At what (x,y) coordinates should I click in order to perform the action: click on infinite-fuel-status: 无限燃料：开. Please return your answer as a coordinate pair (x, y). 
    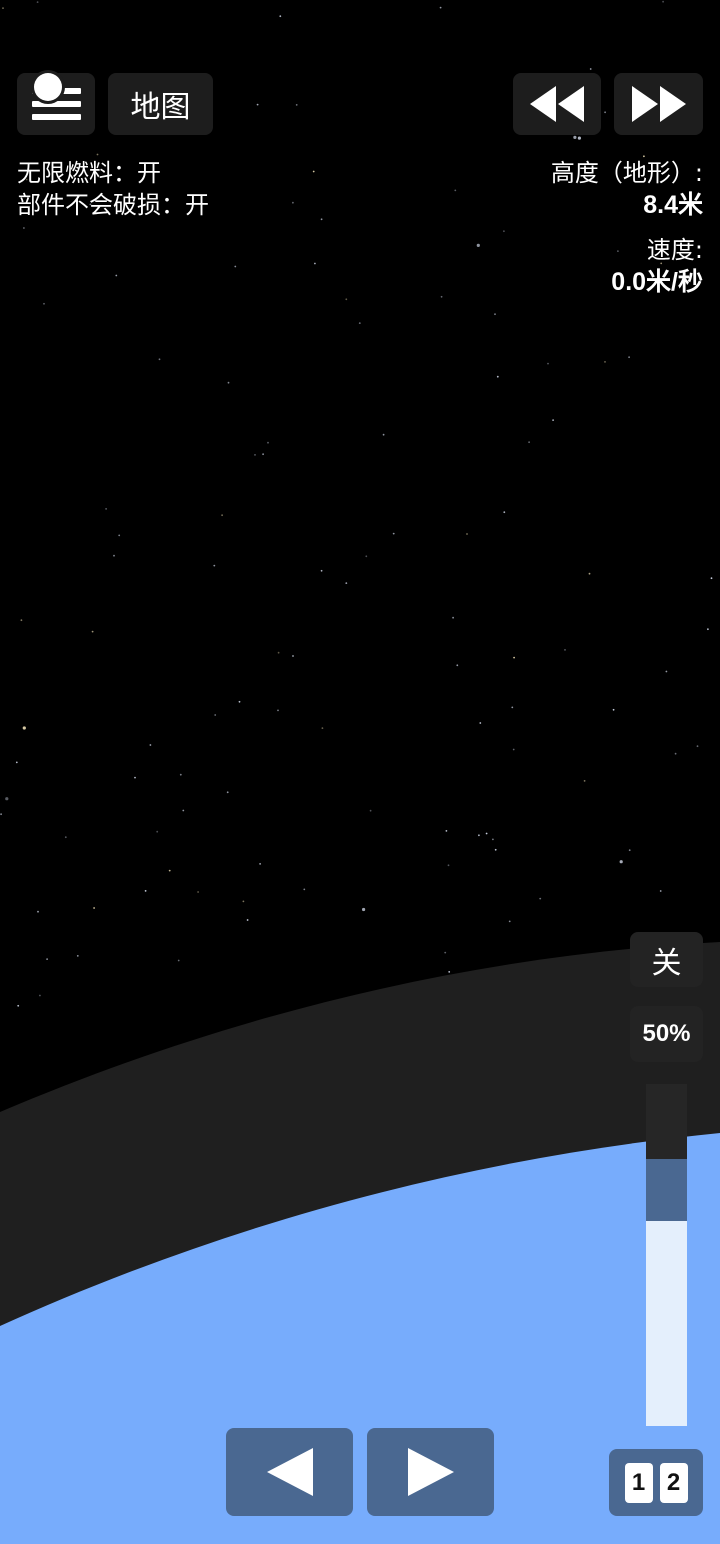
    Looking at the image, I should click on (89, 173).